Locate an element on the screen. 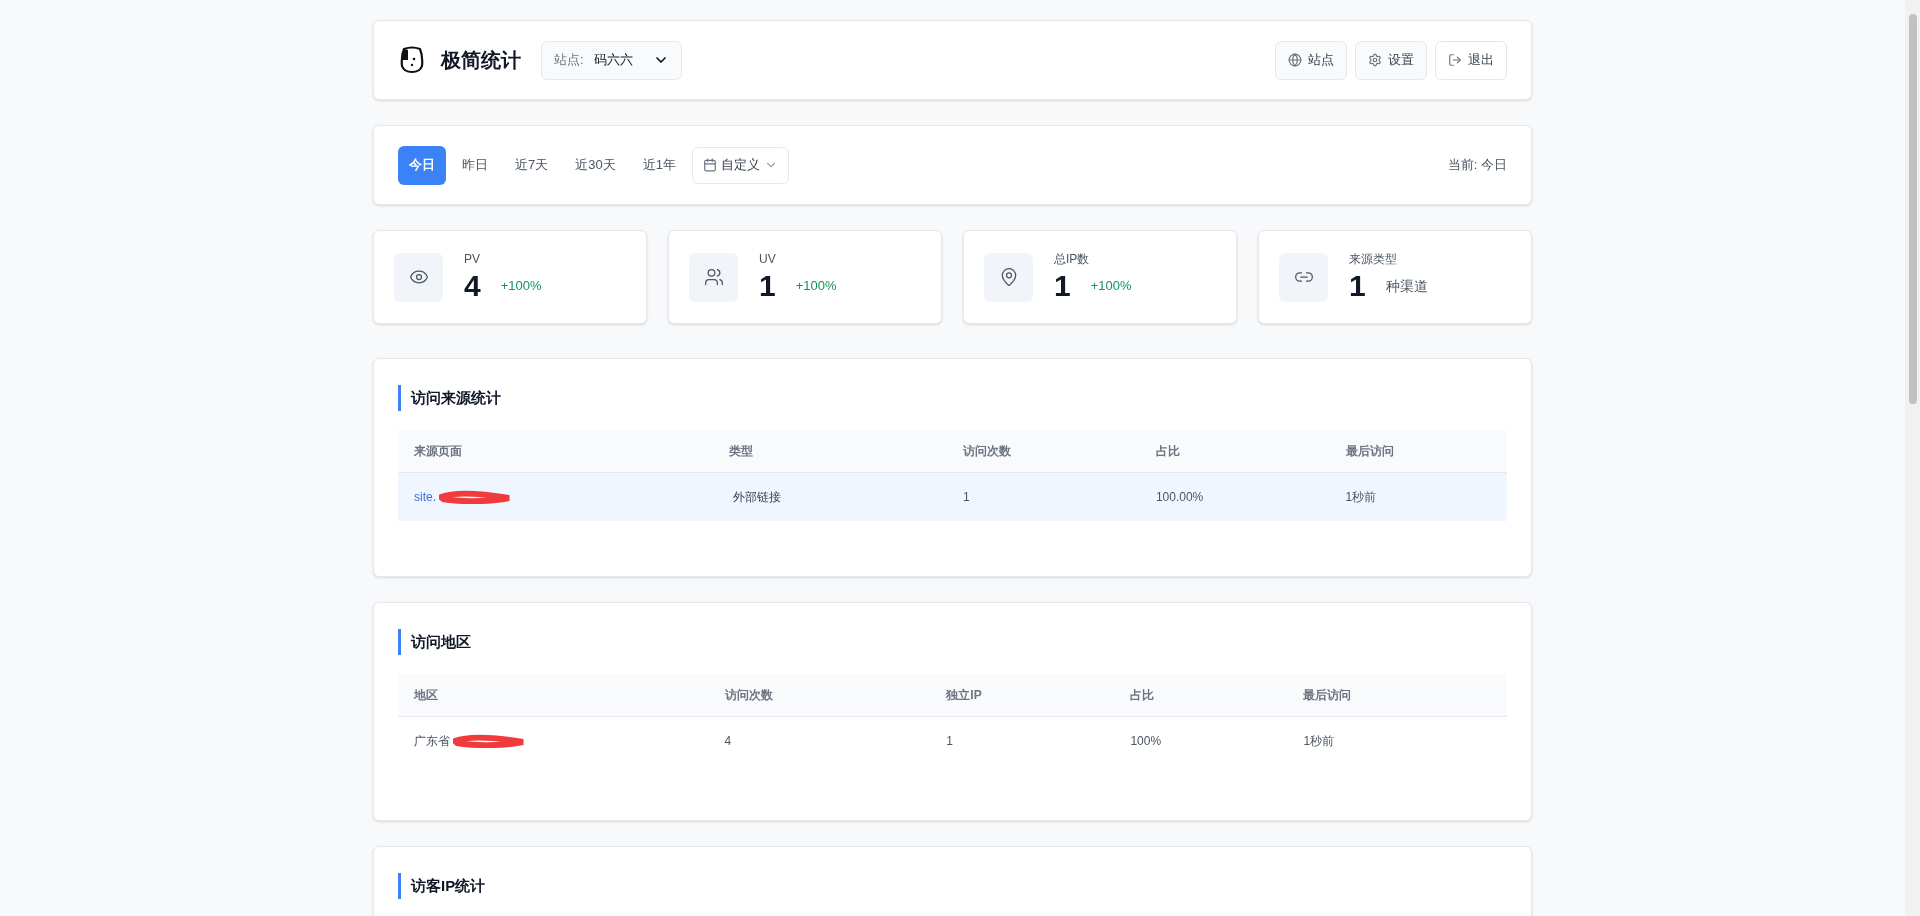 This screenshot has width=1920, height=916. range-tab: 近1年 is located at coordinates (659, 165).